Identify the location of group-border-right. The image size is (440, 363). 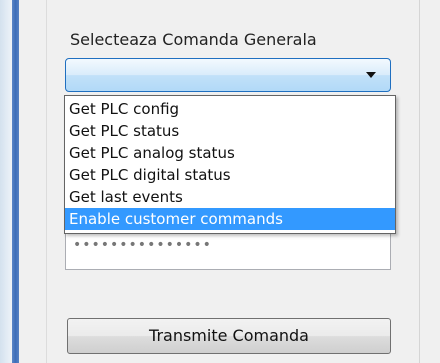
(419, 181).